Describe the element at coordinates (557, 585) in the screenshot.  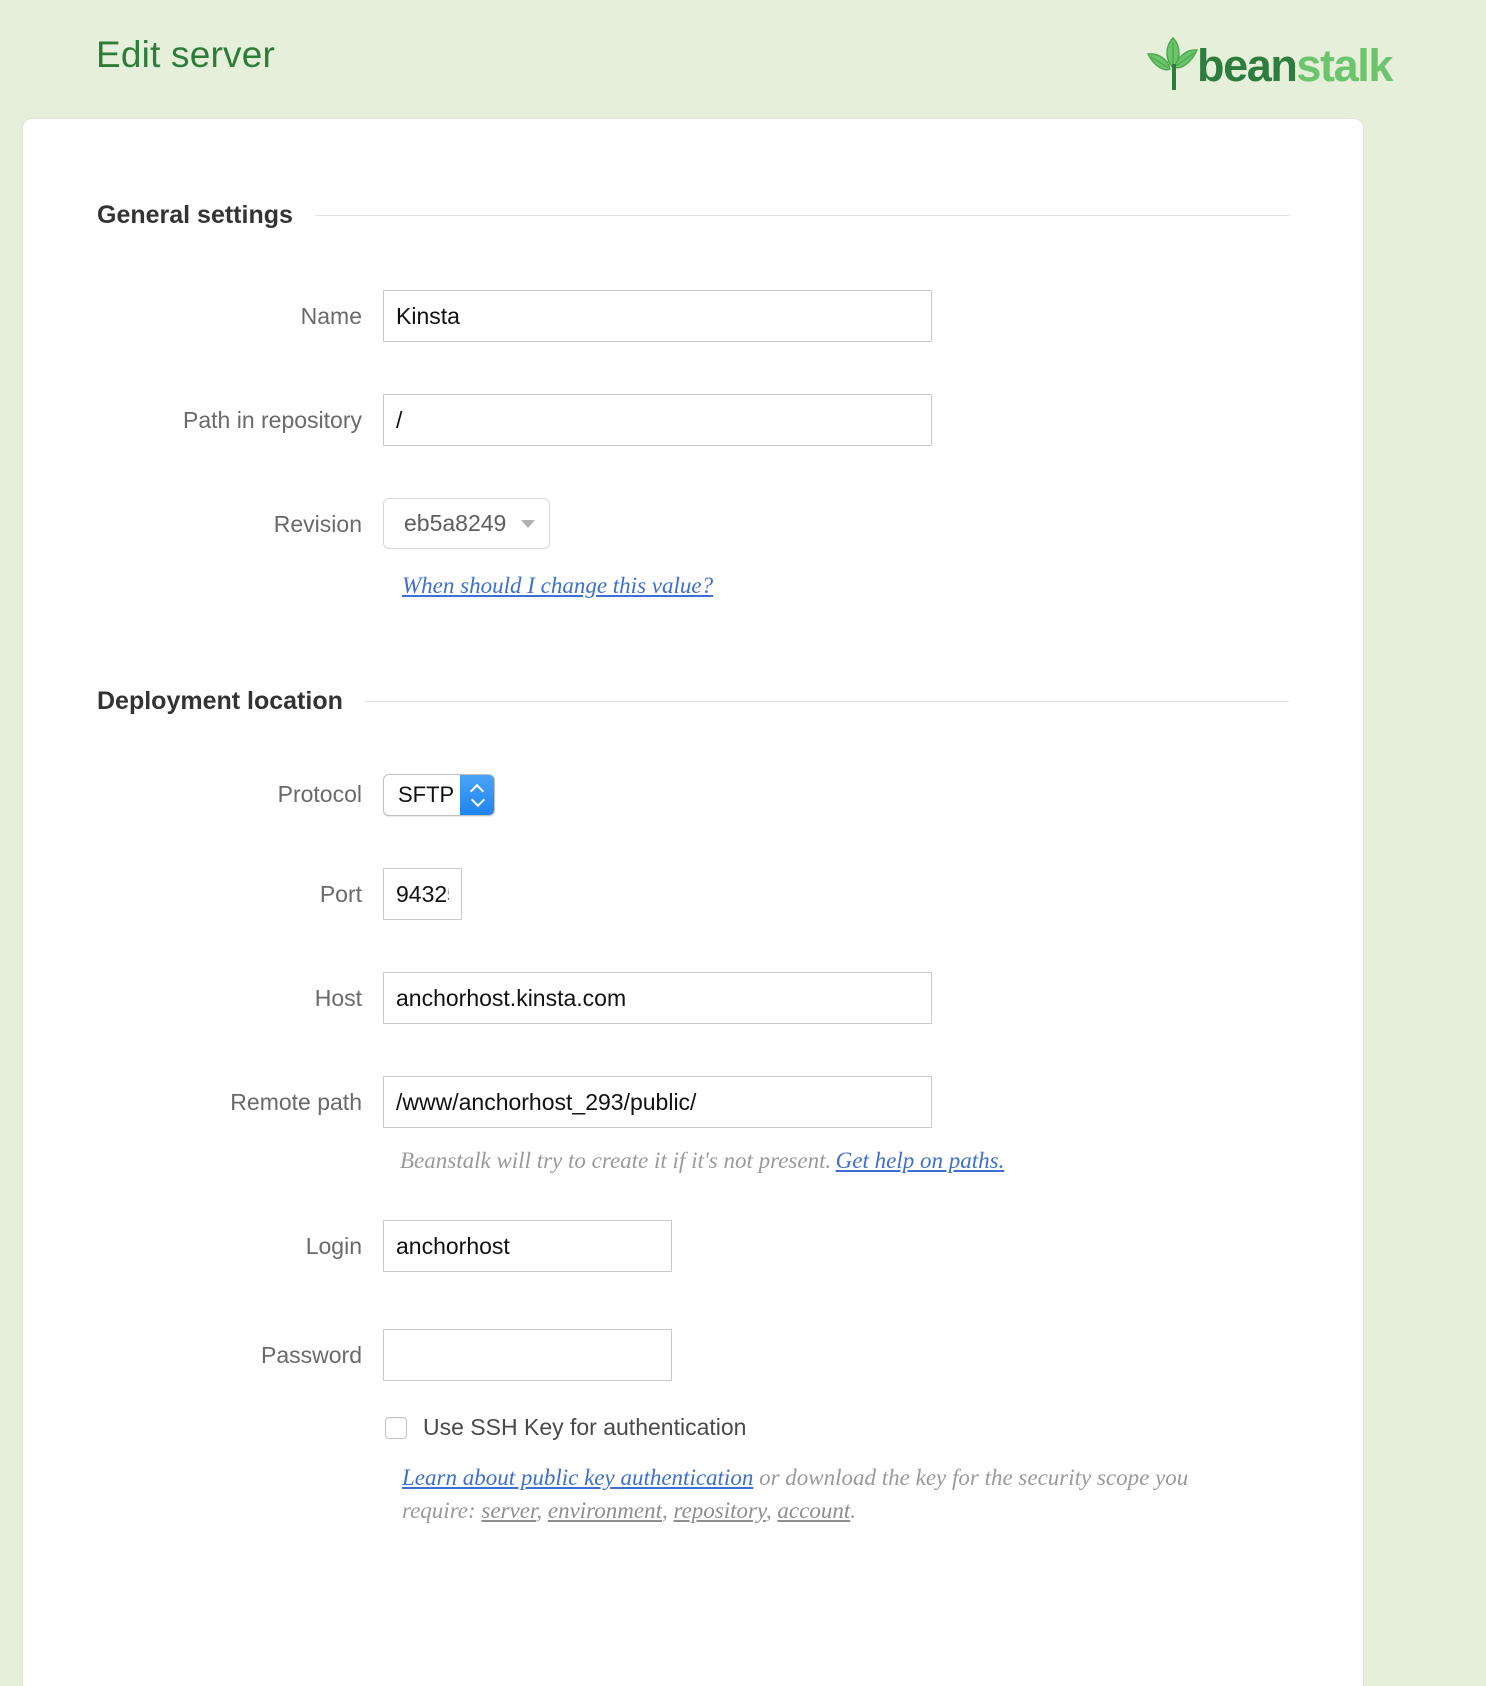
I see `revision-help-link: When should I change this value?` at that location.